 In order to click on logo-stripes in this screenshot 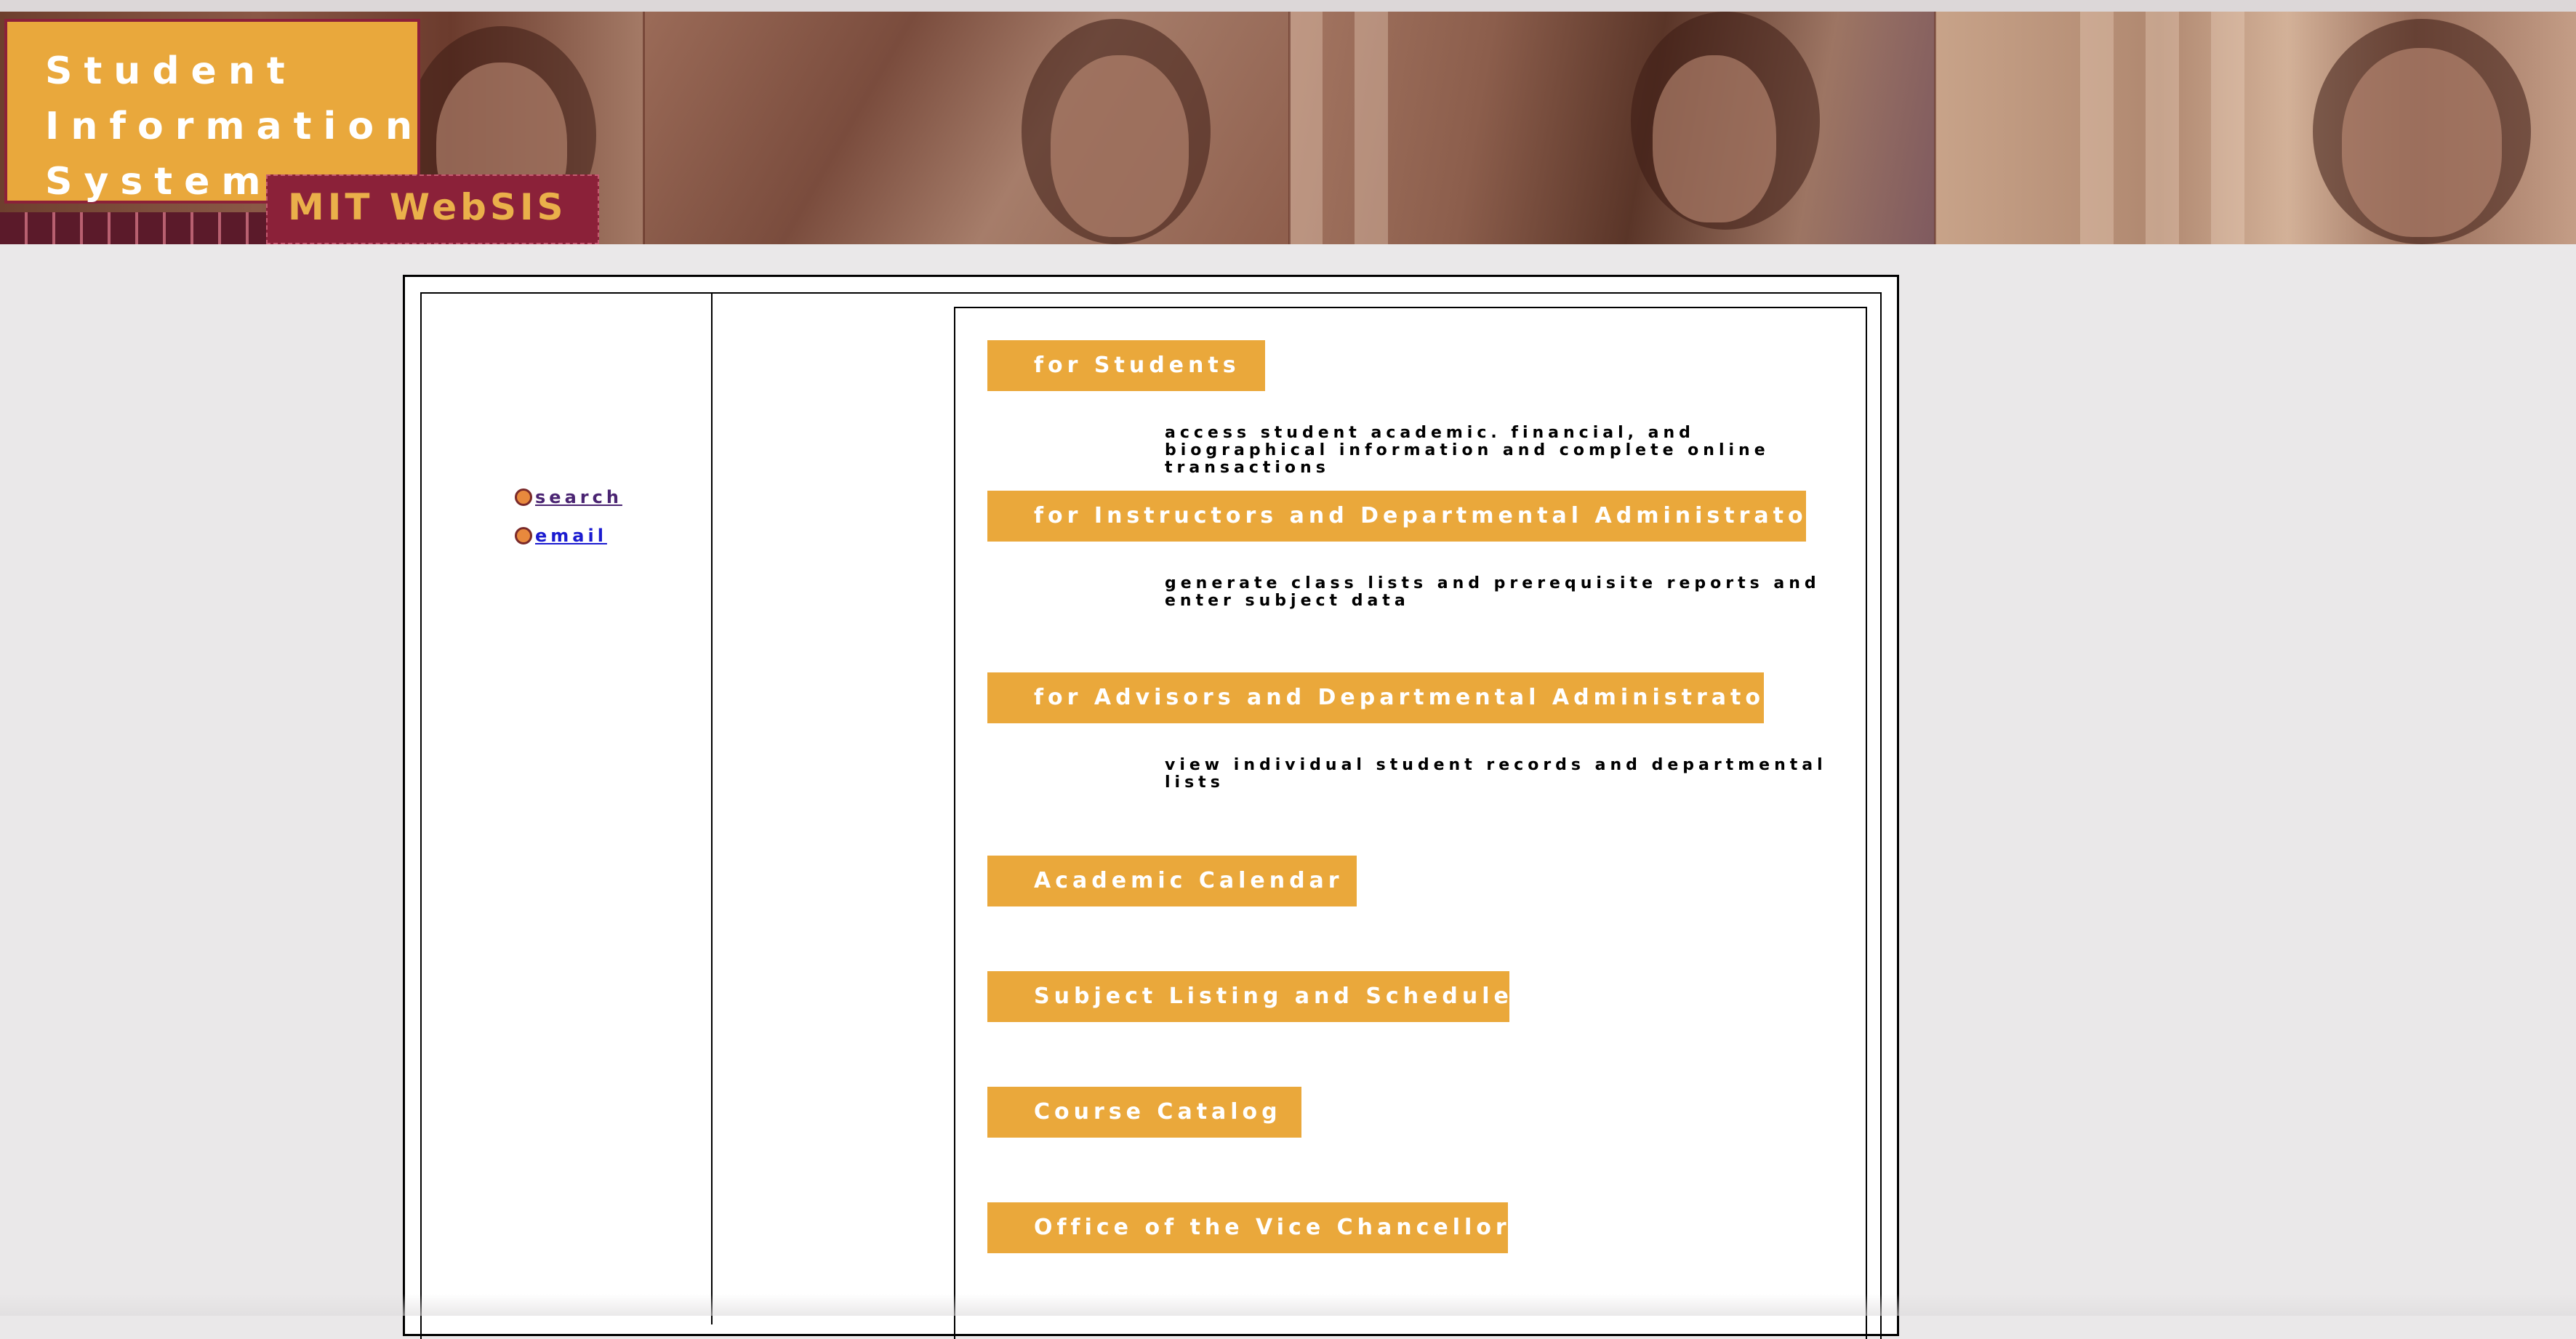, I will do `click(133, 228)`.